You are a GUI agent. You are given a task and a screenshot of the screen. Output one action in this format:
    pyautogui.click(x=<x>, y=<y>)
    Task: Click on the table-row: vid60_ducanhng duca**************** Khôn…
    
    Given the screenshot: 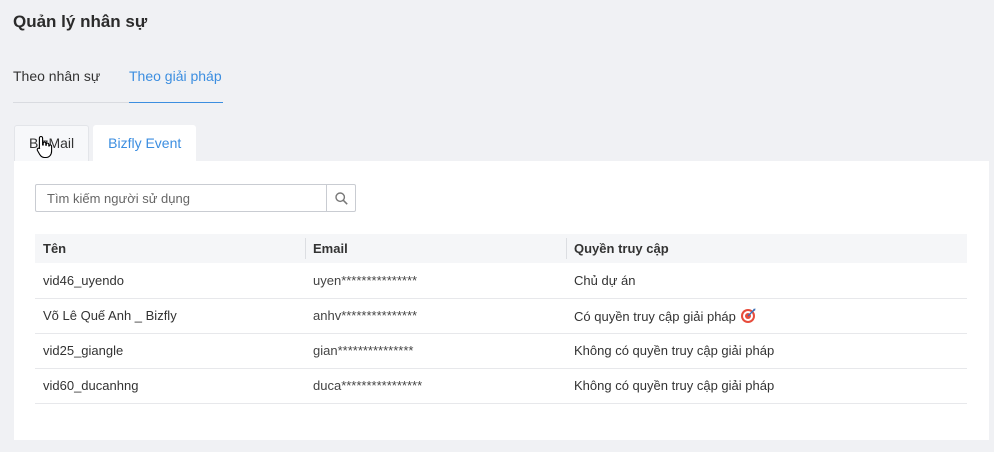 What is the action you would take?
    pyautogui.click(x=501, y=386)
    